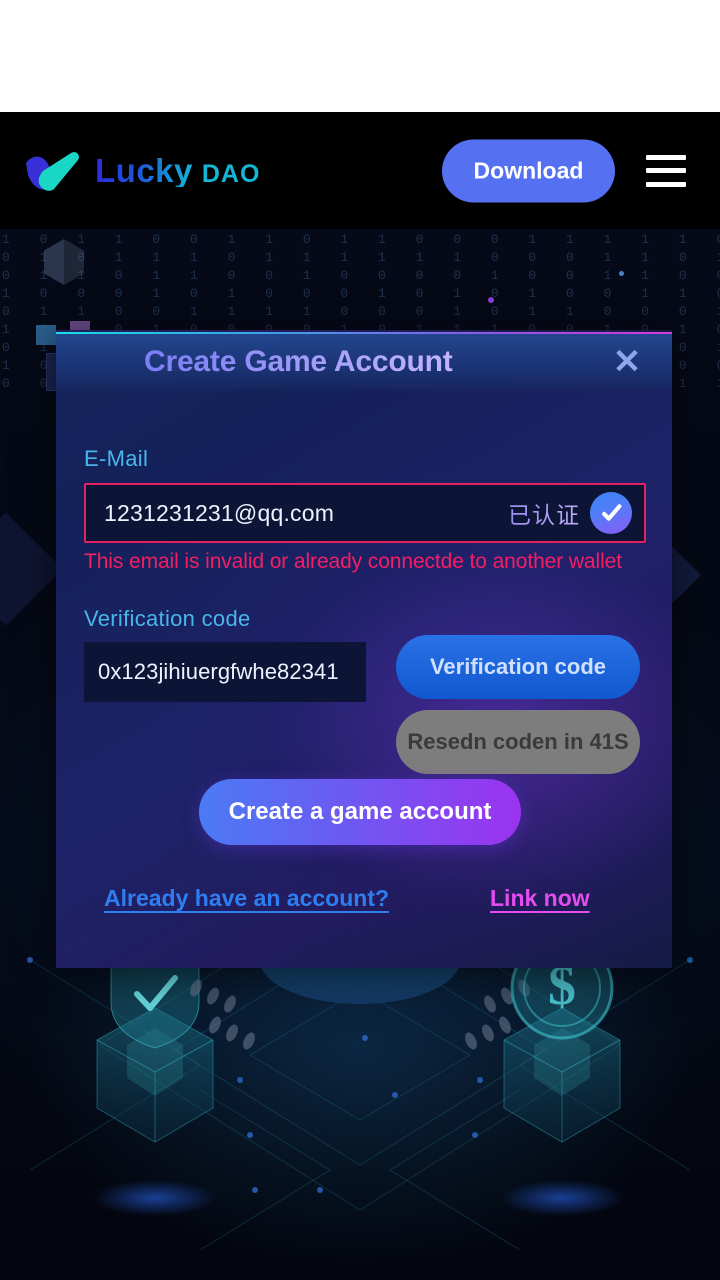 The image size is (720, 1280). I want to click on brand-wordmark: Lucky DAO, so click(177, 170).